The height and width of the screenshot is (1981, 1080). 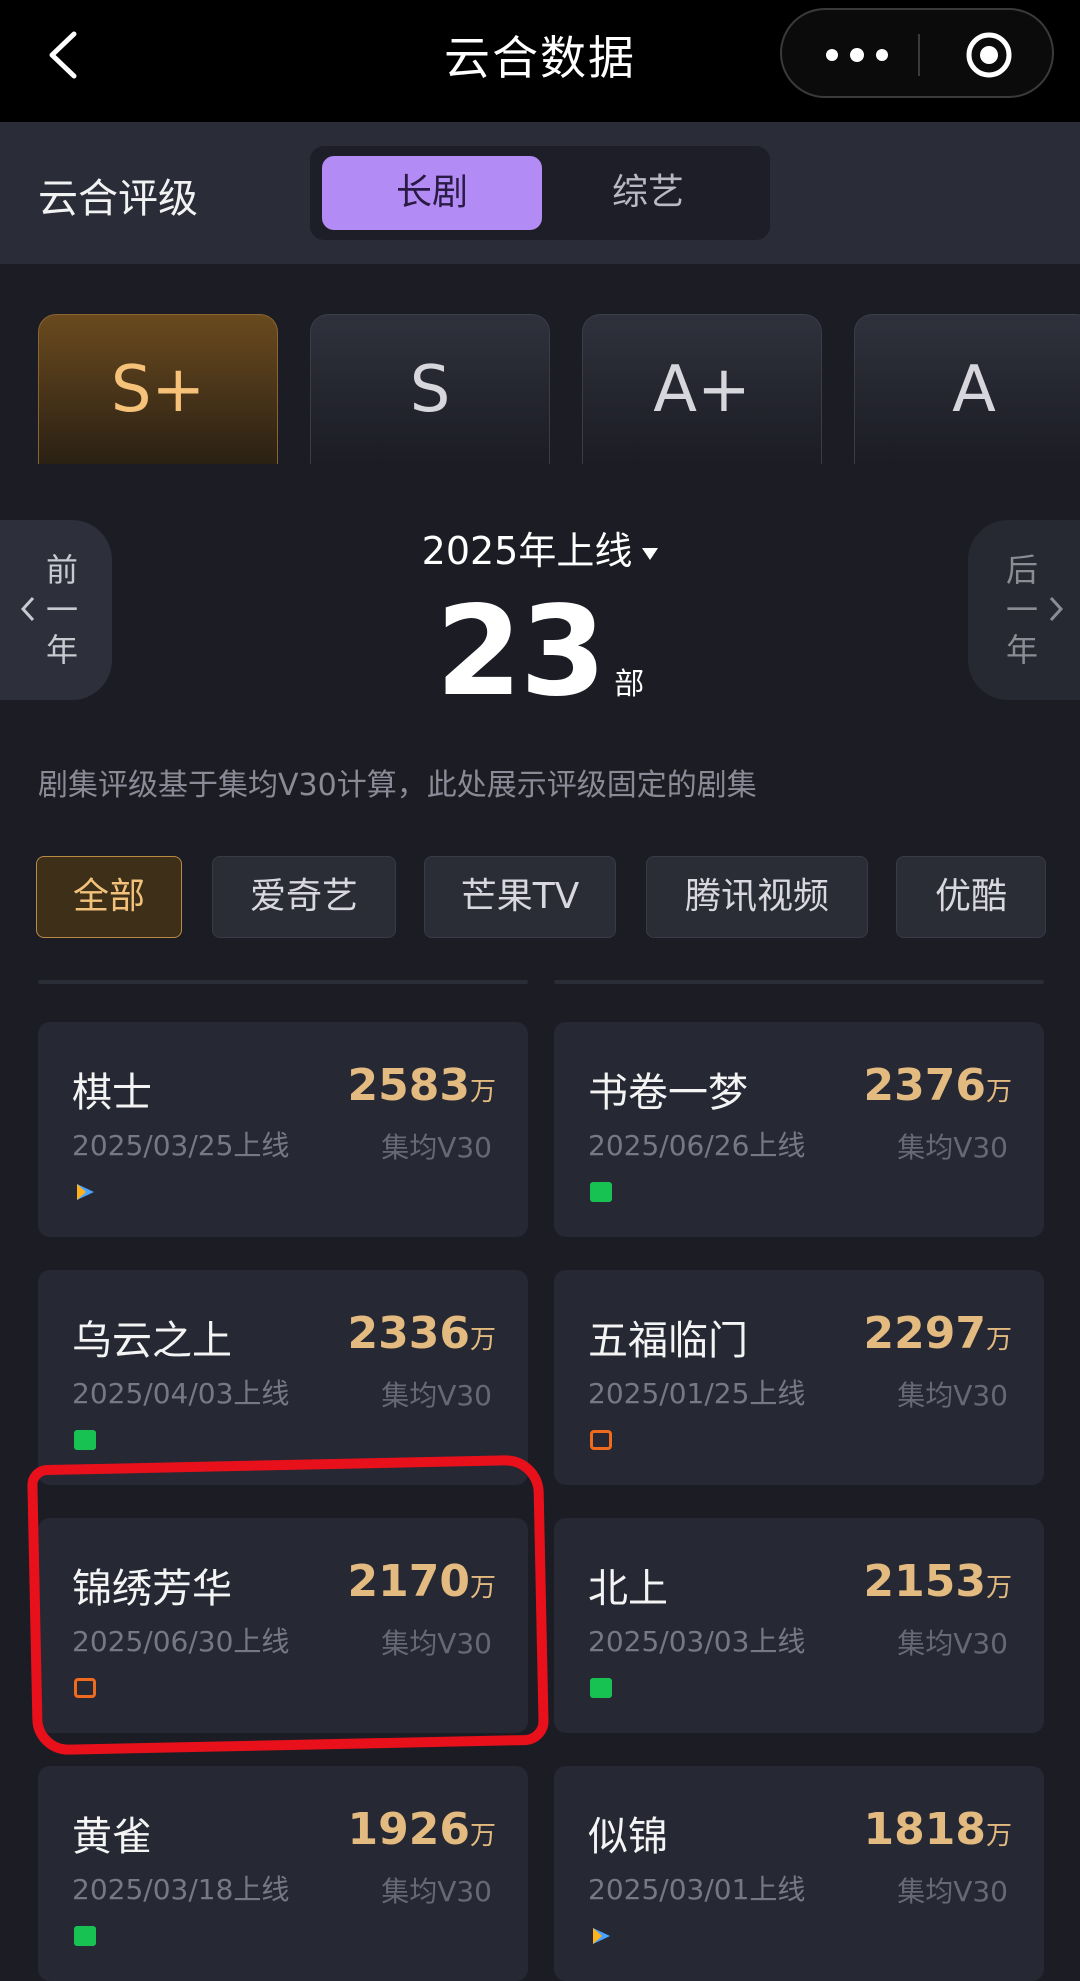 I want to click on show-v30: 2153万, so click(x=938, y=1581).